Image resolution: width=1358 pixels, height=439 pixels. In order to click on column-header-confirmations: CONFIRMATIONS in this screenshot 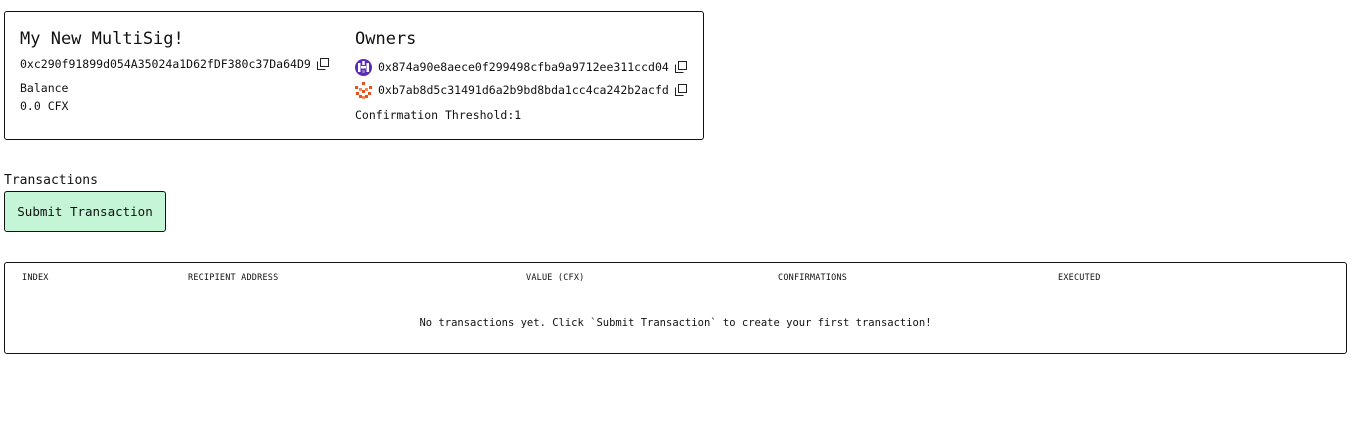, I will do `click(813, 278)`.